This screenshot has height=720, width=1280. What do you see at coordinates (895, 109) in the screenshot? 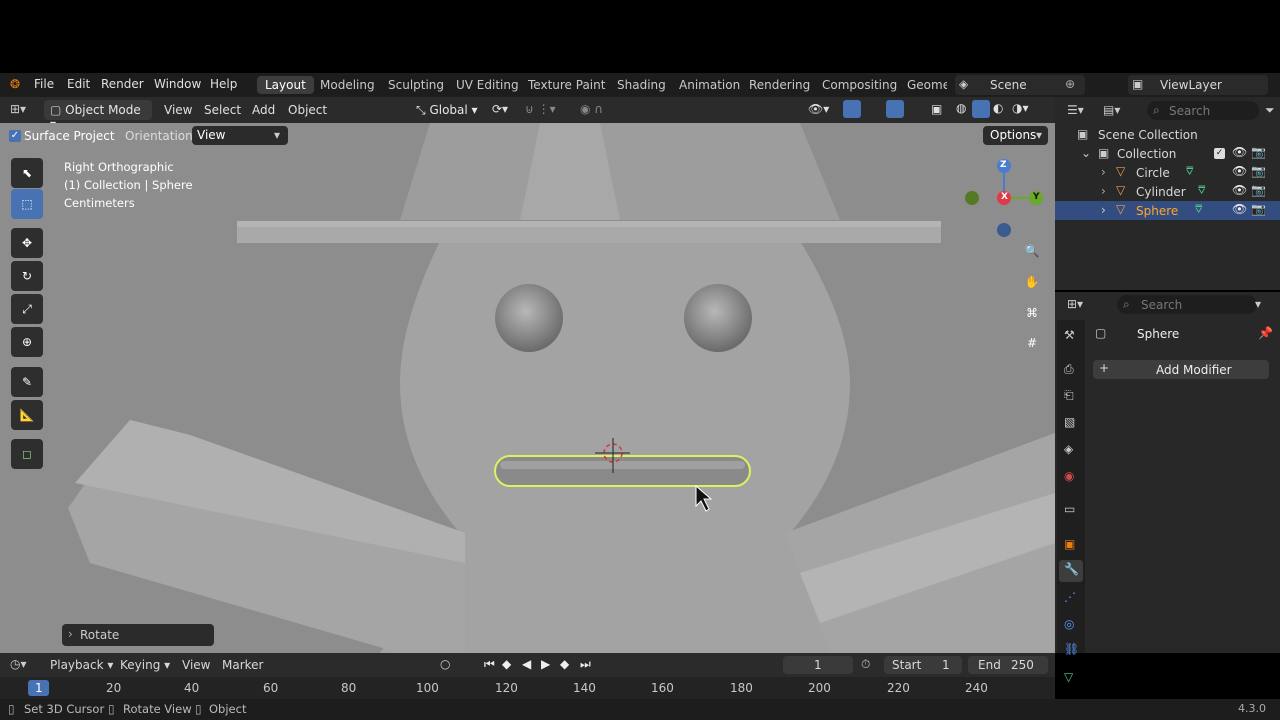
I see `overlay-toggle-icon` at bounding box center [895, 109].